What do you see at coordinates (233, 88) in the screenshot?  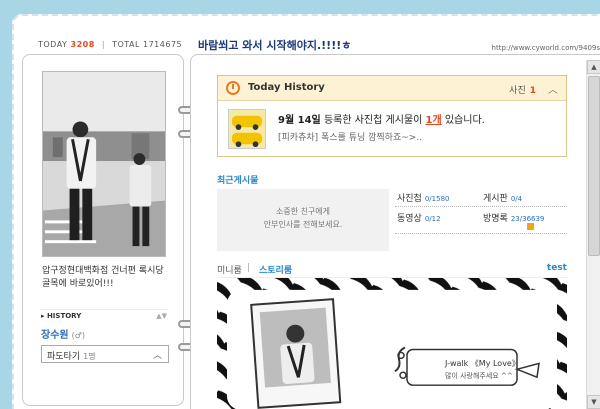 I see `clock-icon` at bounding box center [233, 88].